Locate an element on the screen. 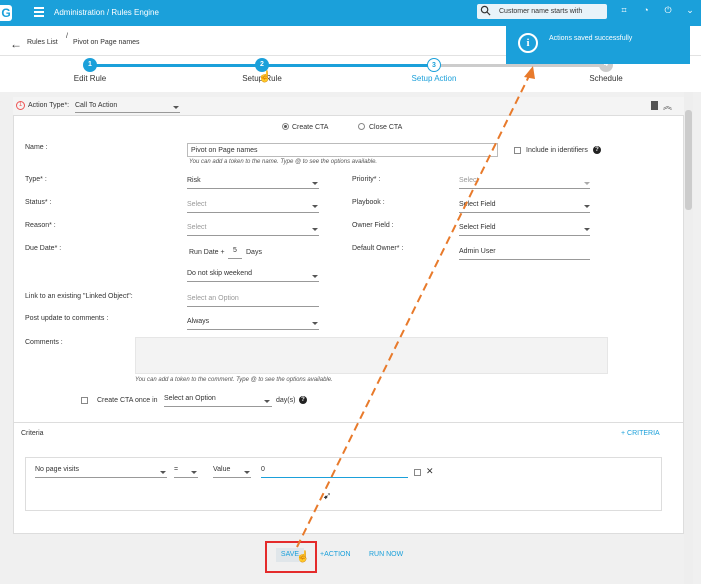 The width and height of the screenshot is (701, 584). arrow-cursor-icon: ➹ is located at coordinates (327, 496).